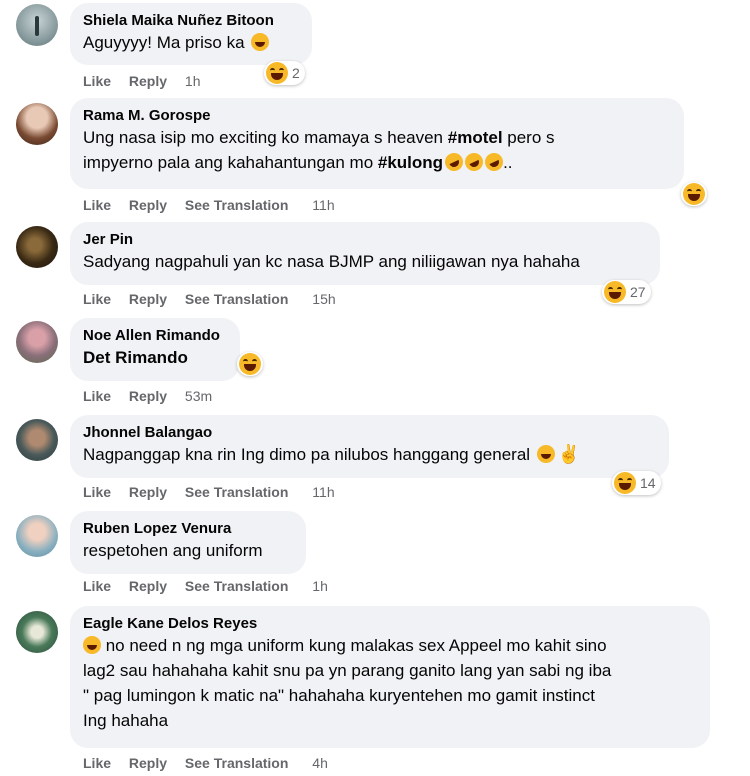  Describe the element at coordinates (187, 528) in the screenshot. I see `comment-author: Ruben Lopez Venura` at that location.